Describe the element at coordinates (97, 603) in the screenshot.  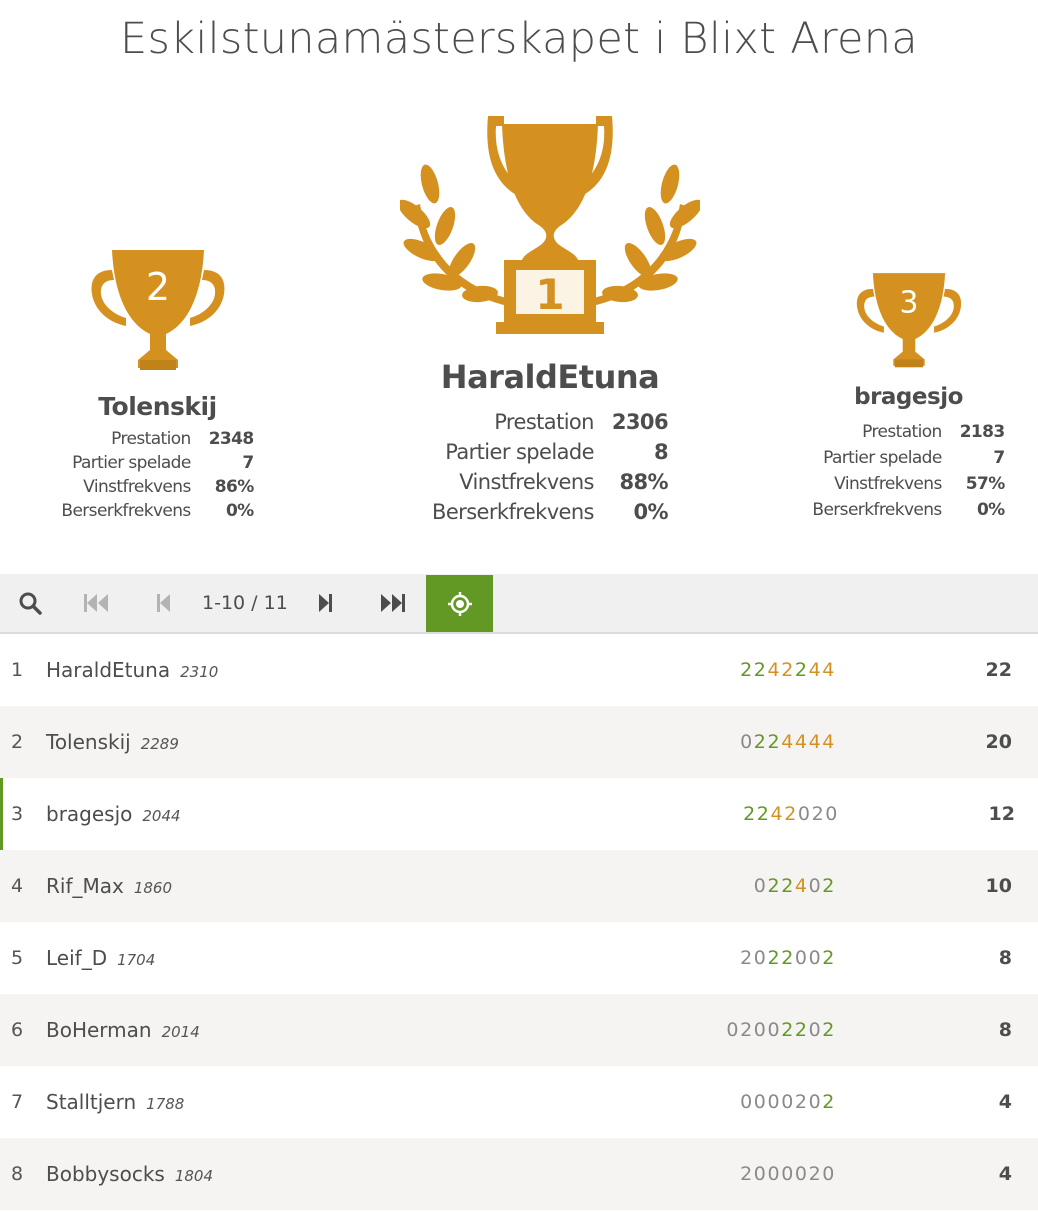
I see `first-page-button` at that location.